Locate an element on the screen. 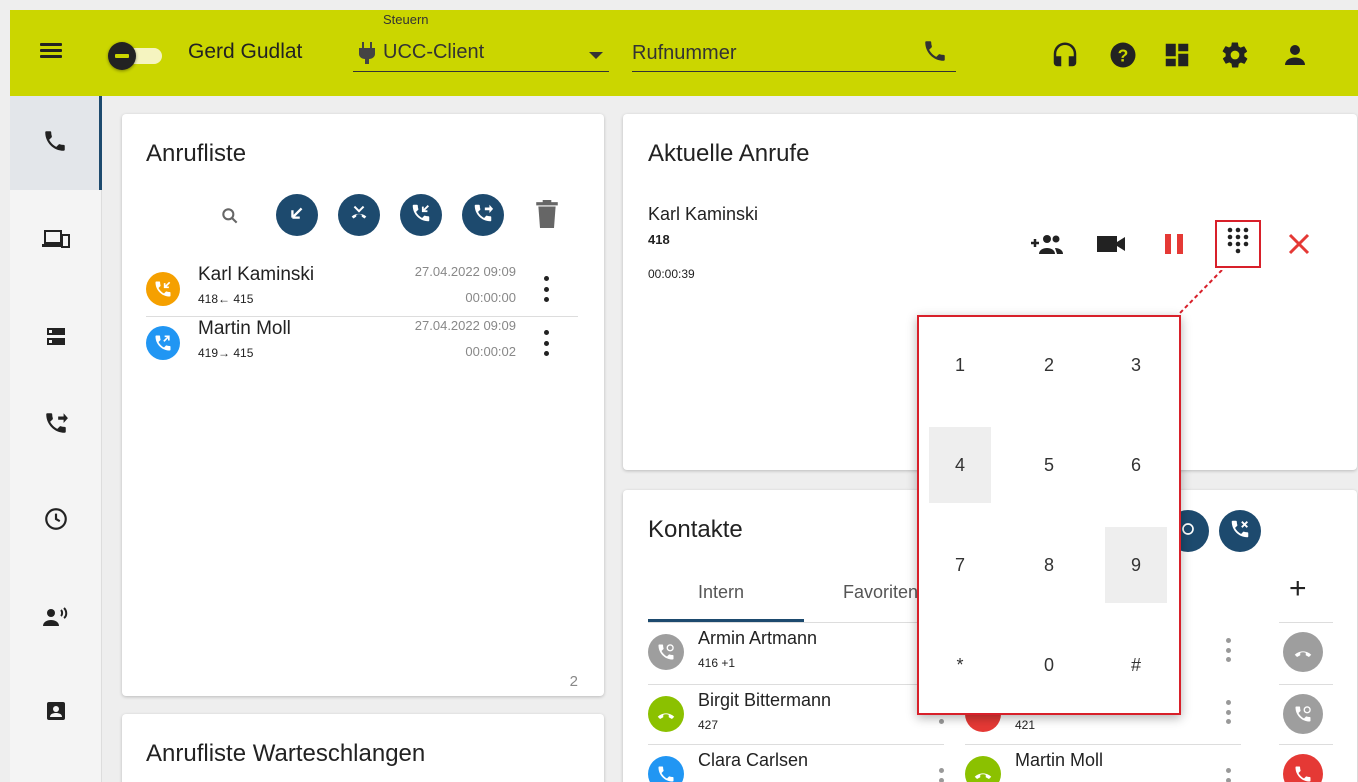 This screenshot has height=782, width=1358. client-select: UCC-Client is located at coordinates (481, 54).